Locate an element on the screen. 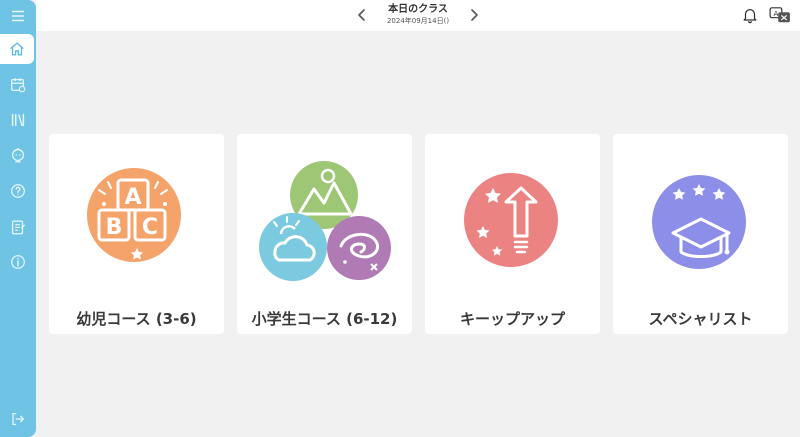  language-button: A is located at coordinates (780, 15).